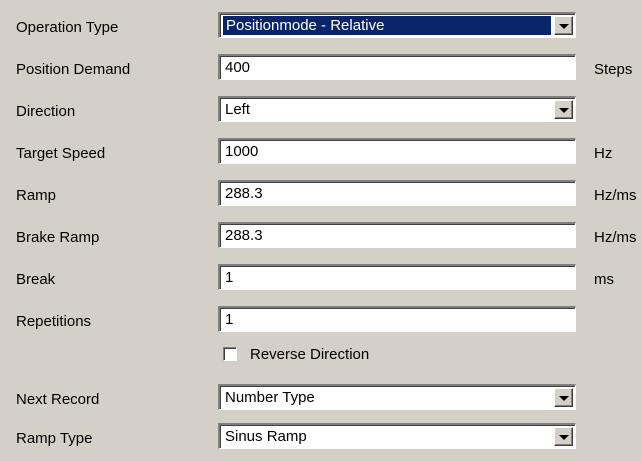  I want to click on ramp-value: 288.3, so click(244, 193).